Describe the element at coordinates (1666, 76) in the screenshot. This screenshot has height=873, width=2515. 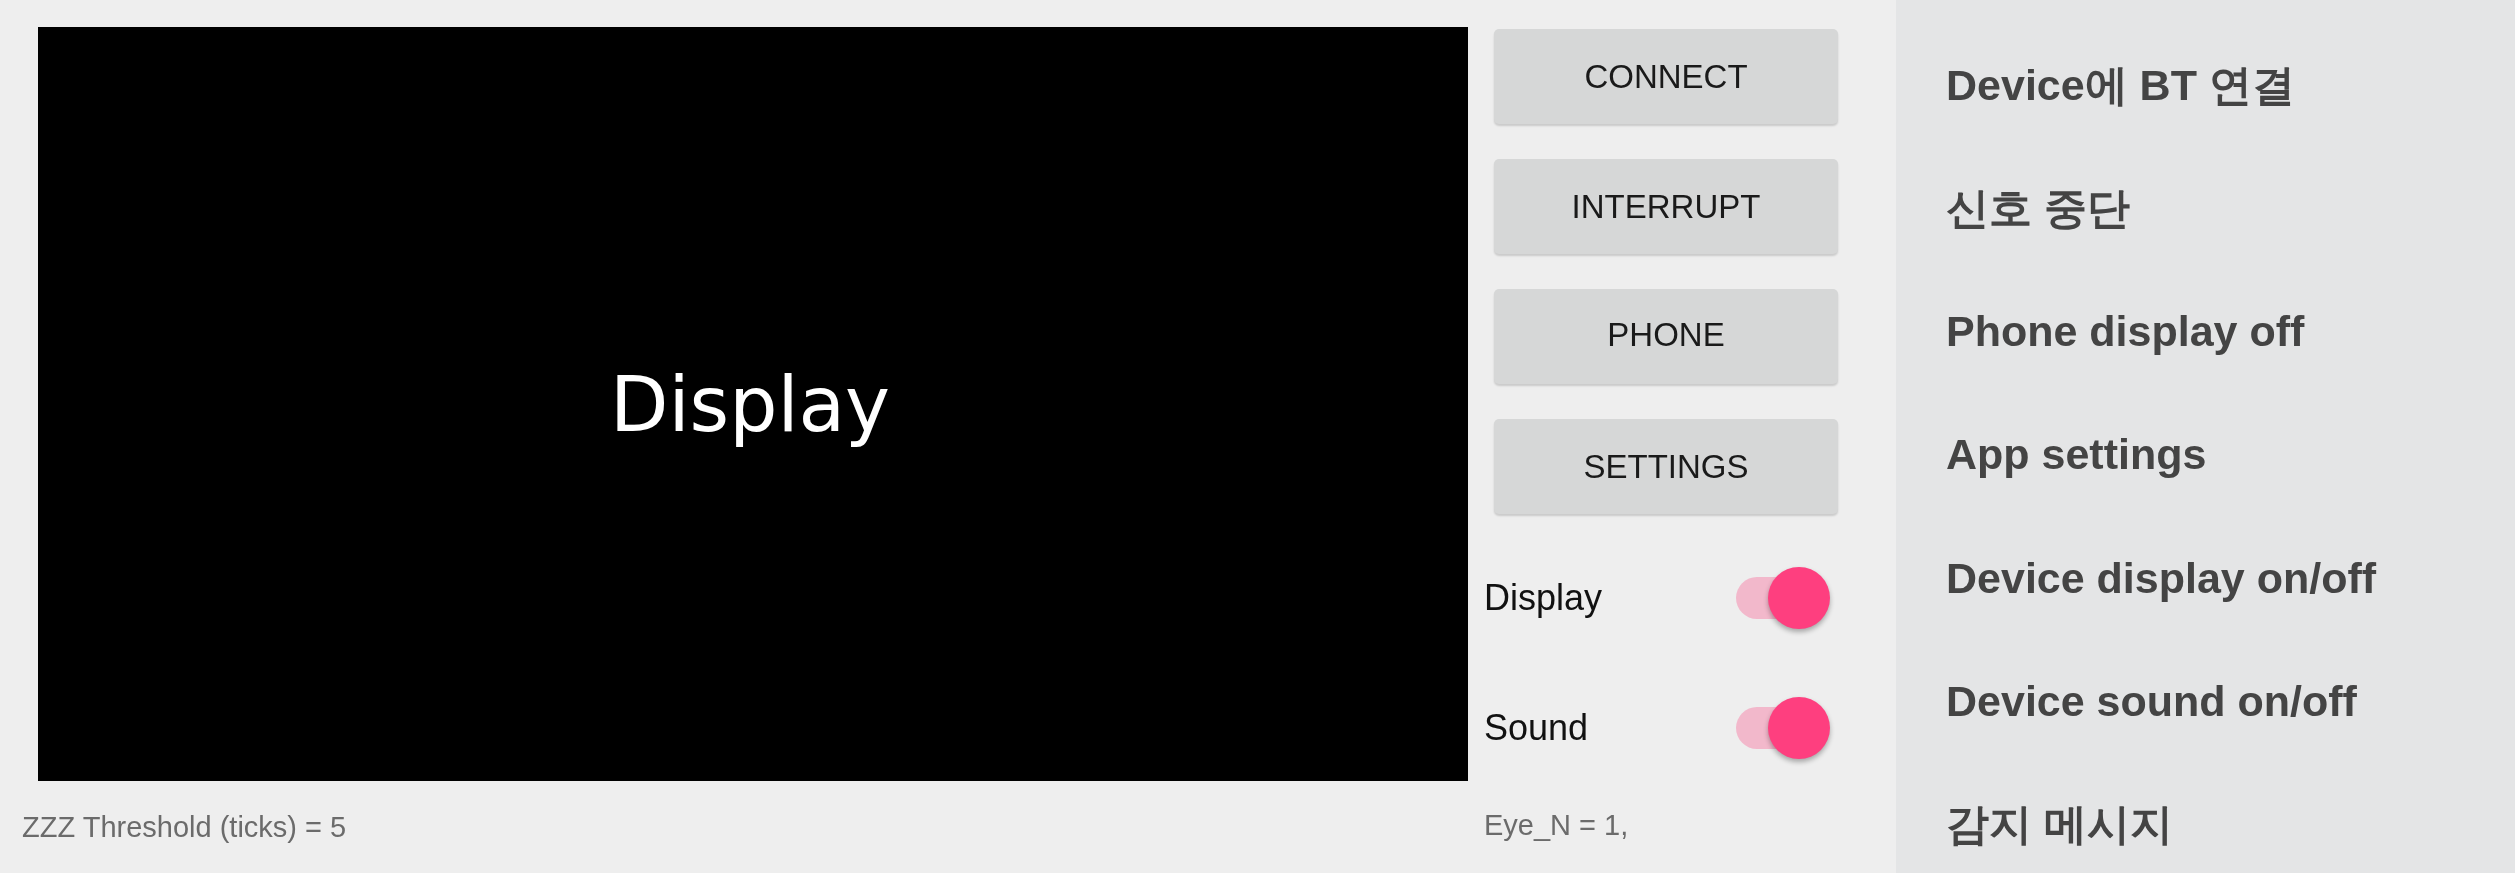
I see `action-button: CONNECT` at that location.